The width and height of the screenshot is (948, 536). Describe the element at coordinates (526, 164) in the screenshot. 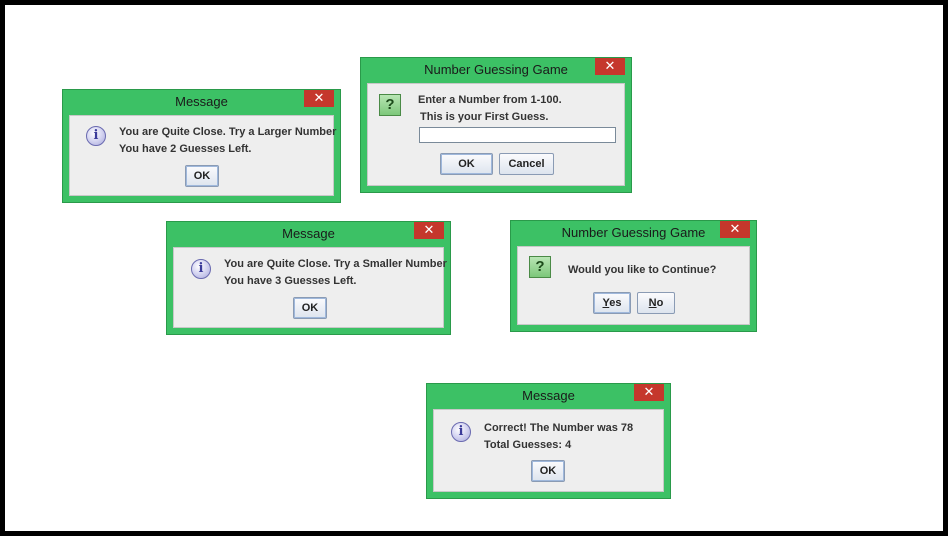

I see `cancel-button: Cancel` at that location.